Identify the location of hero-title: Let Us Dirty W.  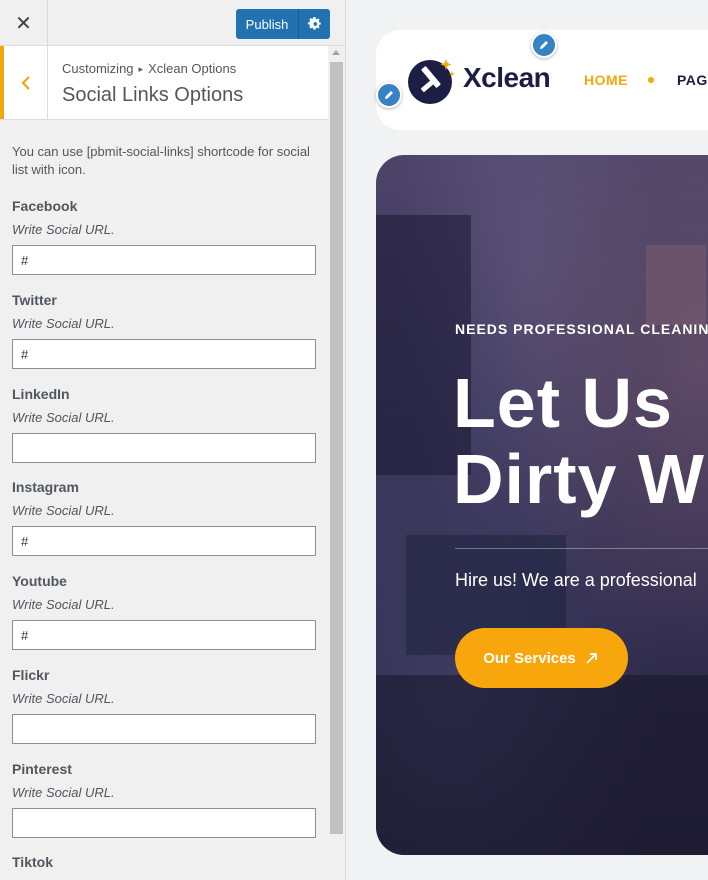
(579, 441).